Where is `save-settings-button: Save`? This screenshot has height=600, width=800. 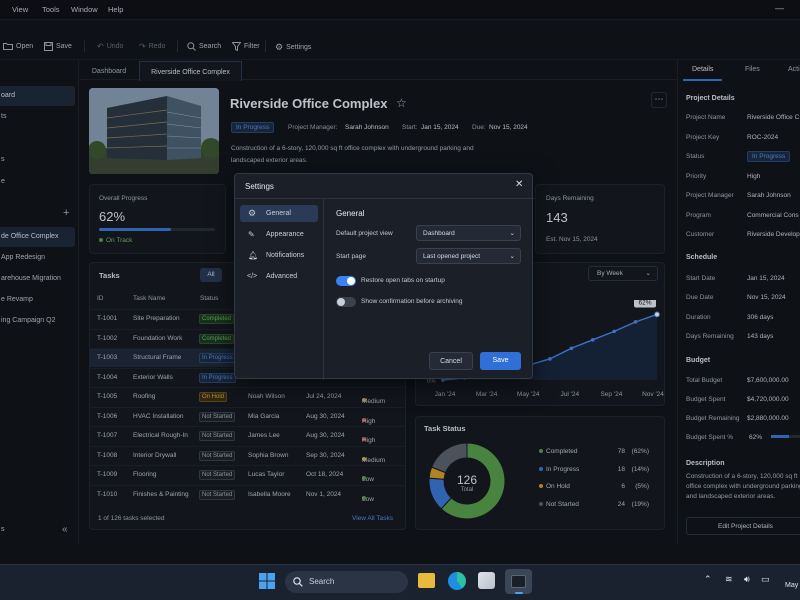
save-settings-button: Save is located at coordinates (500, 361).